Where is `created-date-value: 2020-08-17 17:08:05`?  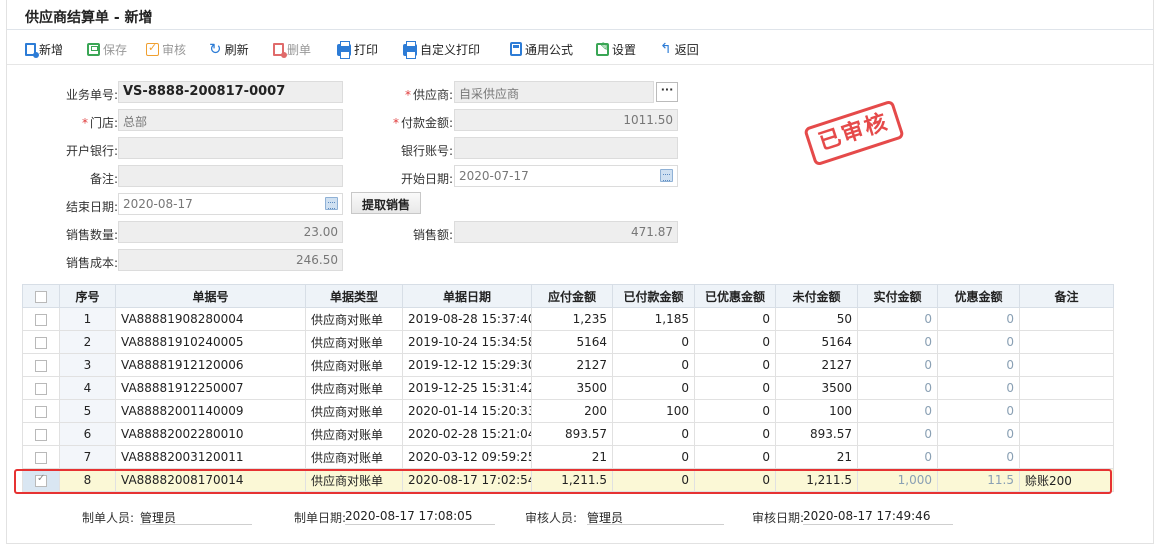
created-date-value: 2020-08-17 17:08:05 is located at coordinates (409, 516).